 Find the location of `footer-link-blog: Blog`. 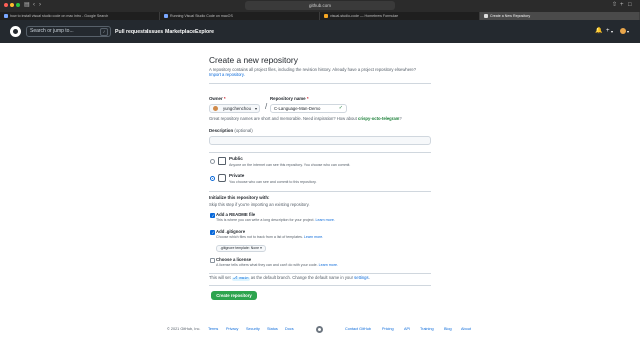

footer-link-blog: Blog is located at coordinates (448, 329).